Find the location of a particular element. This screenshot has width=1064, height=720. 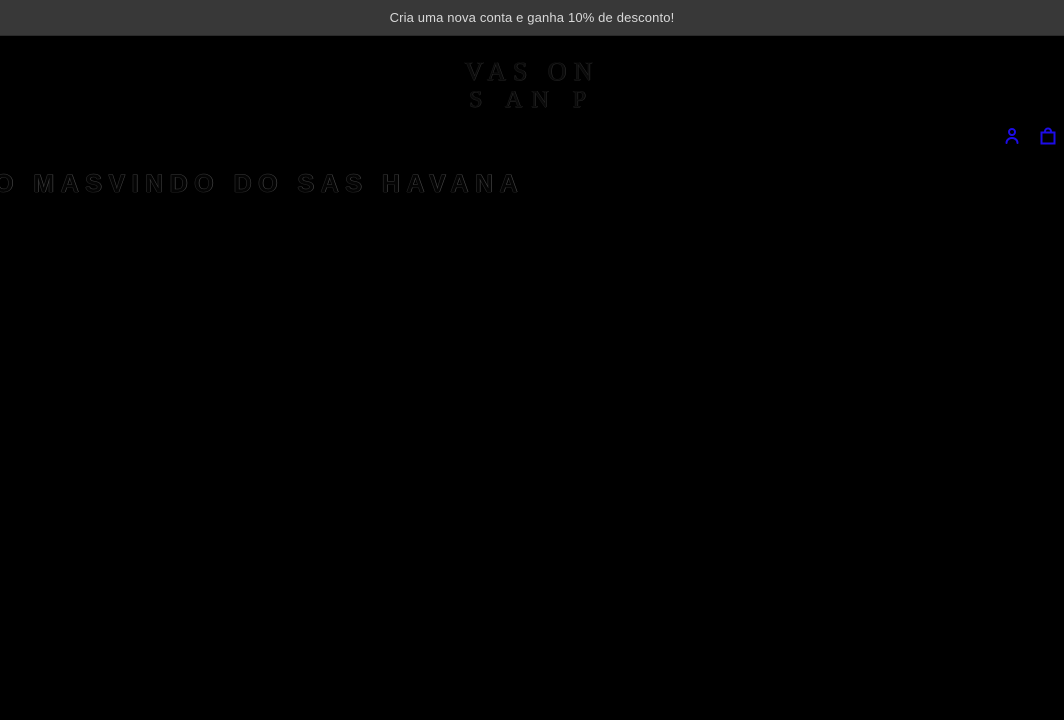

account-button is located at coordinates (1012, 136).